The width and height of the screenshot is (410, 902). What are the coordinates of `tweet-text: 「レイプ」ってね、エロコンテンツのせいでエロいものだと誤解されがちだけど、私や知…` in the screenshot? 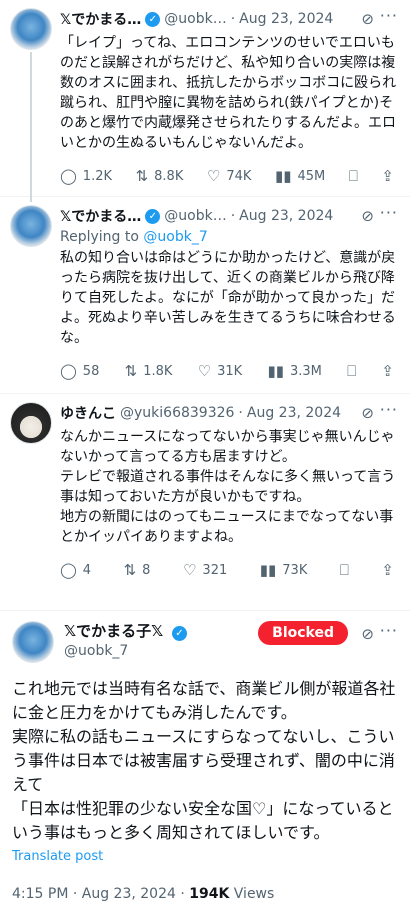 It's located at (228, 93).